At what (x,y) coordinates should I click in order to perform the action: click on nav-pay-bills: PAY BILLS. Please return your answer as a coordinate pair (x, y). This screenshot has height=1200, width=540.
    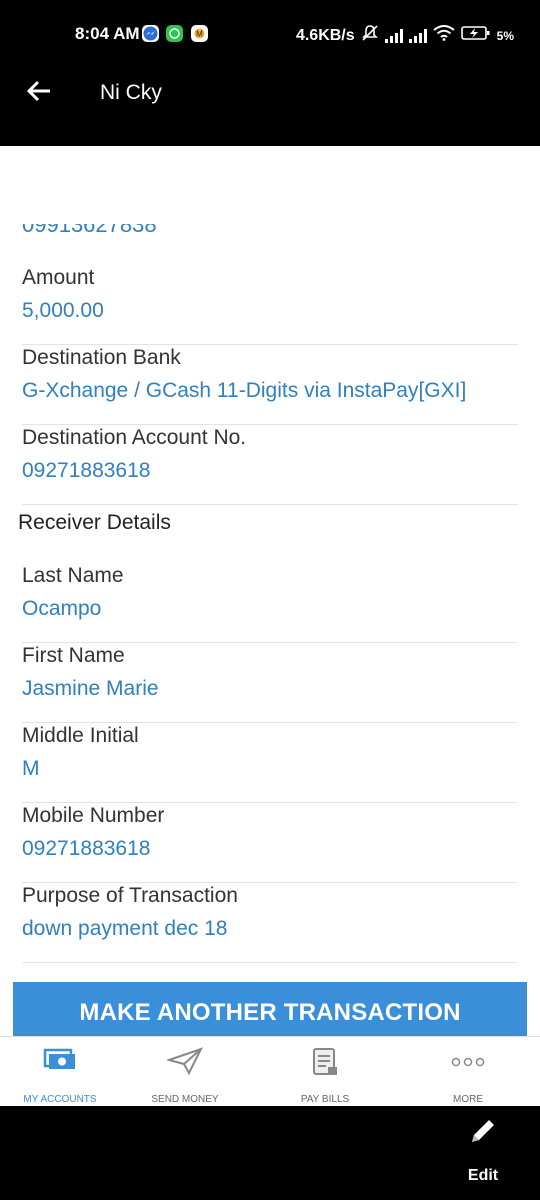
    Looking at the image, I should click on (325, 1072).